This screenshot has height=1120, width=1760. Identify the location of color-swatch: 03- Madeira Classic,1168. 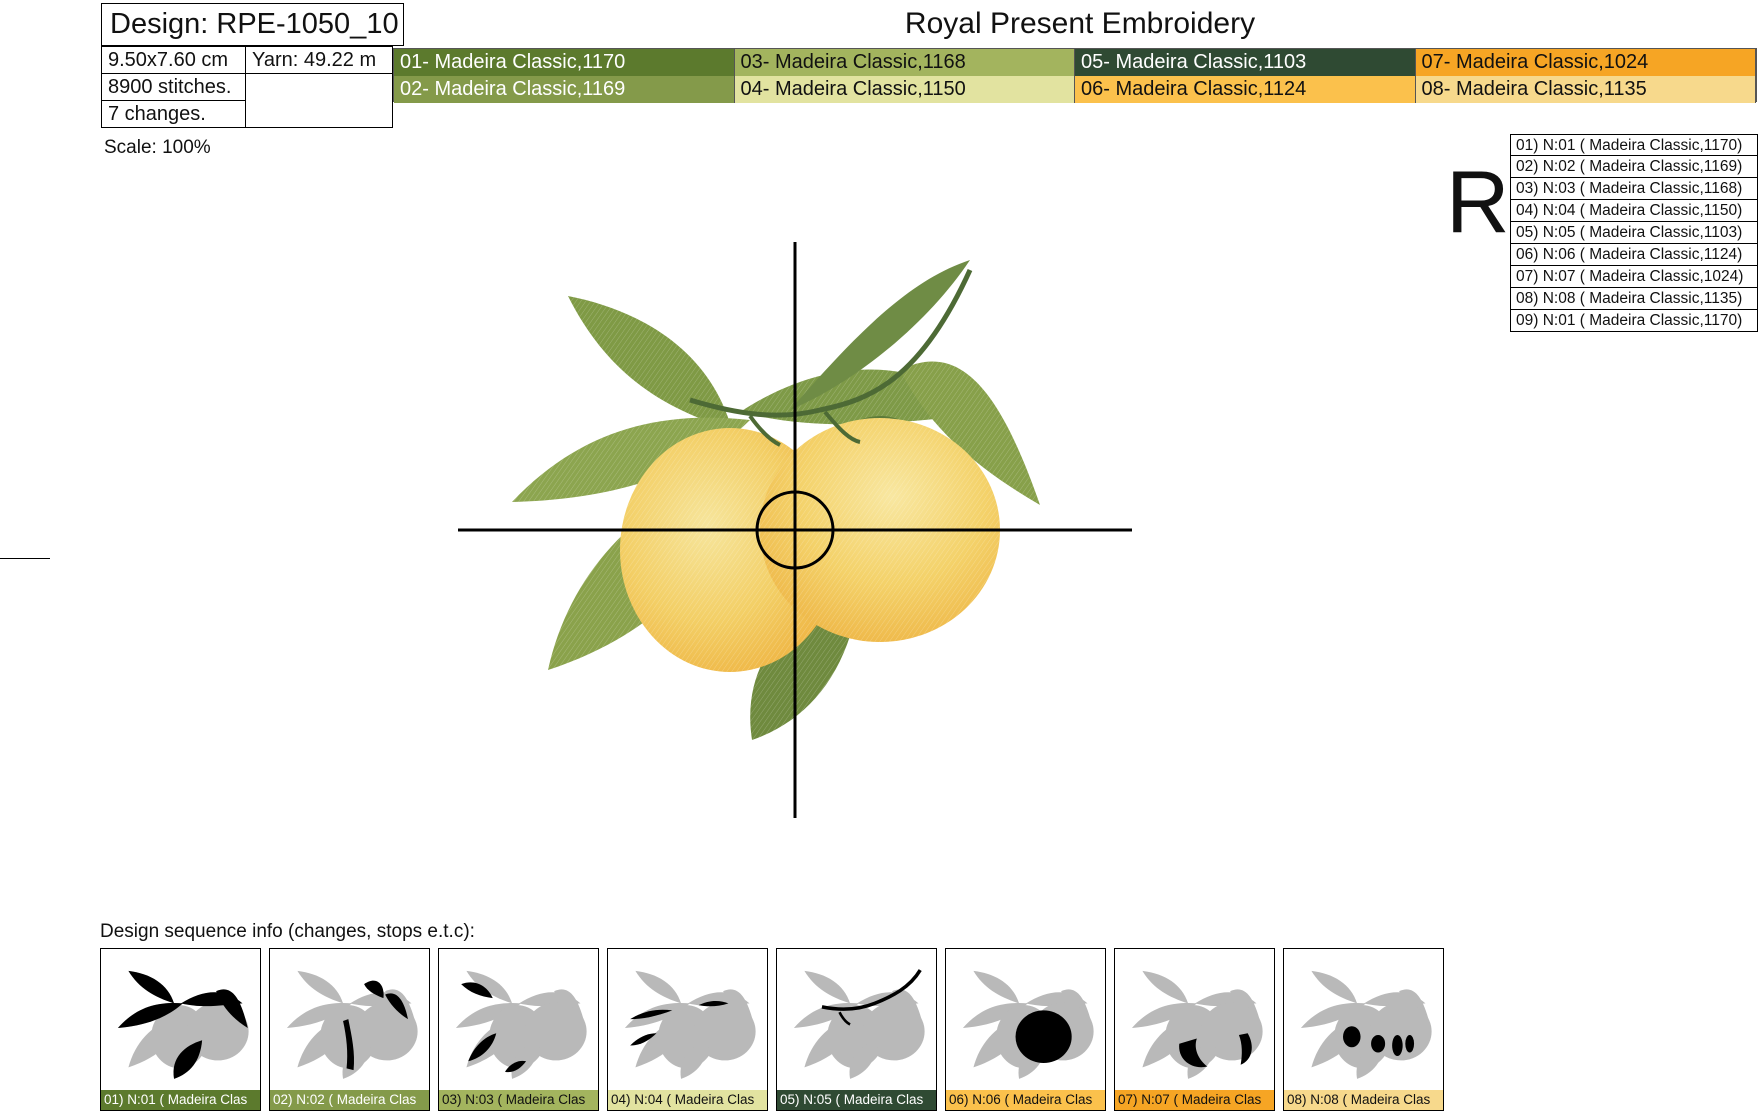
(904, 62).